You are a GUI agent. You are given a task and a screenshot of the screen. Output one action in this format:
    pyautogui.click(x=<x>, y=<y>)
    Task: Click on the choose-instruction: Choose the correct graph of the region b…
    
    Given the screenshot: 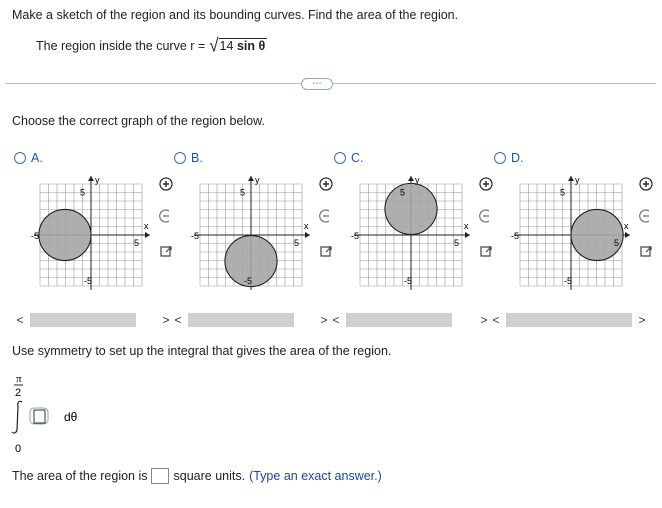 What is the action you would take?
    pyautogui.click(x=138, y=121)
    